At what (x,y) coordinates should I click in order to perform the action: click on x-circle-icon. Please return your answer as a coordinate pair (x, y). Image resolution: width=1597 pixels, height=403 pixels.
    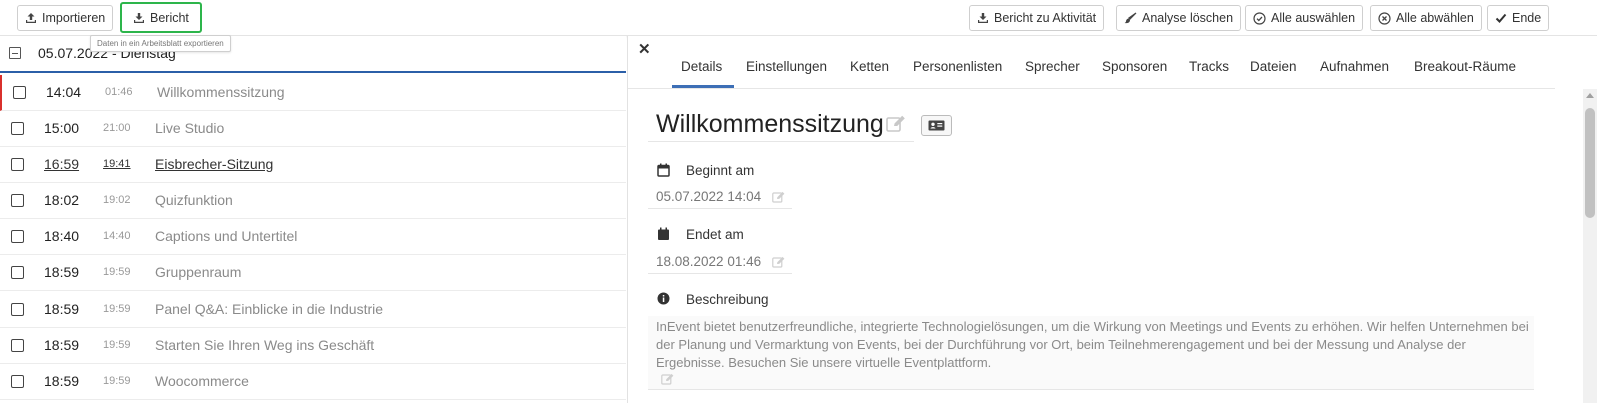
    Looking at the image, I should click on (1384, 18).